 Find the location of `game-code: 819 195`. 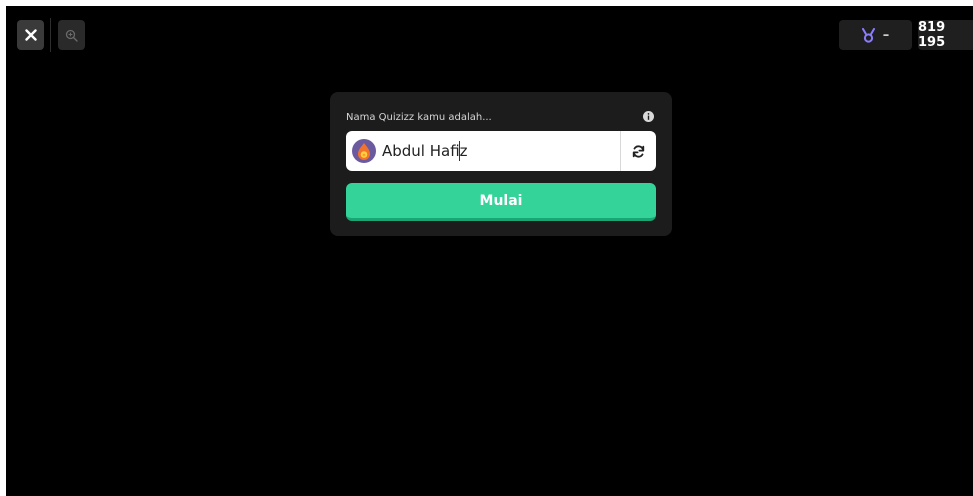

game-code: 819 195 is located at coordinates (945, 35).